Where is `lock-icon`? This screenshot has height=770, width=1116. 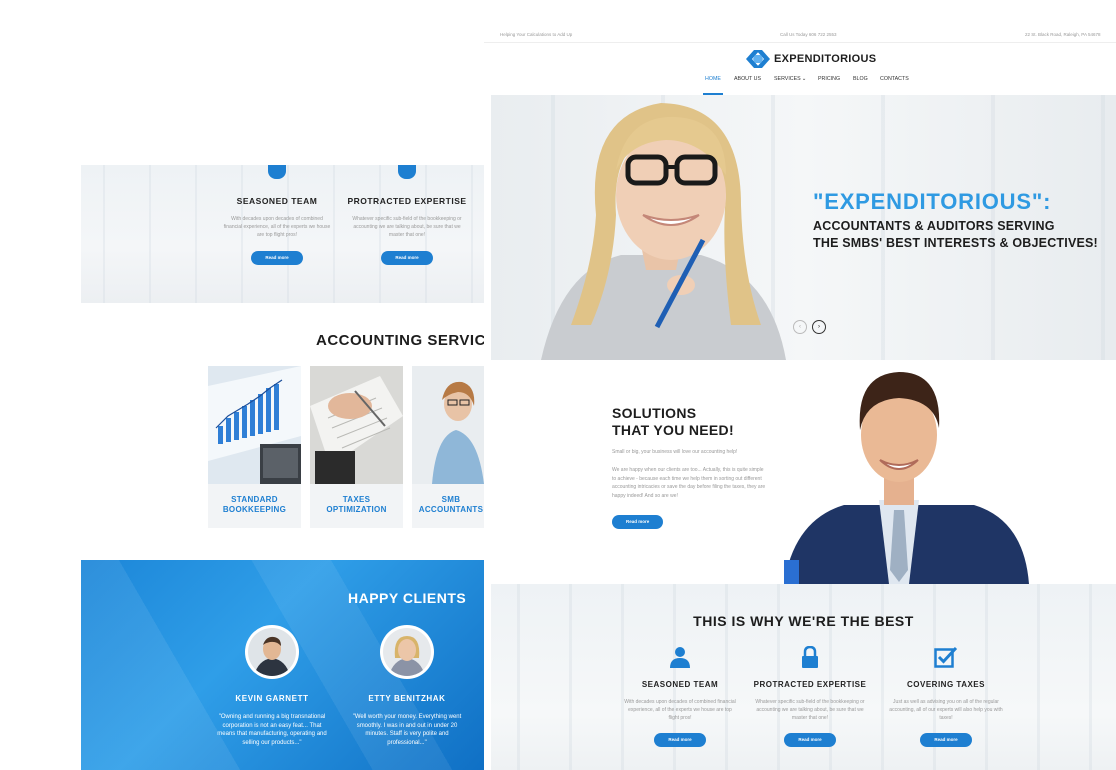
lock-icon is located at coordinates (407, 172).